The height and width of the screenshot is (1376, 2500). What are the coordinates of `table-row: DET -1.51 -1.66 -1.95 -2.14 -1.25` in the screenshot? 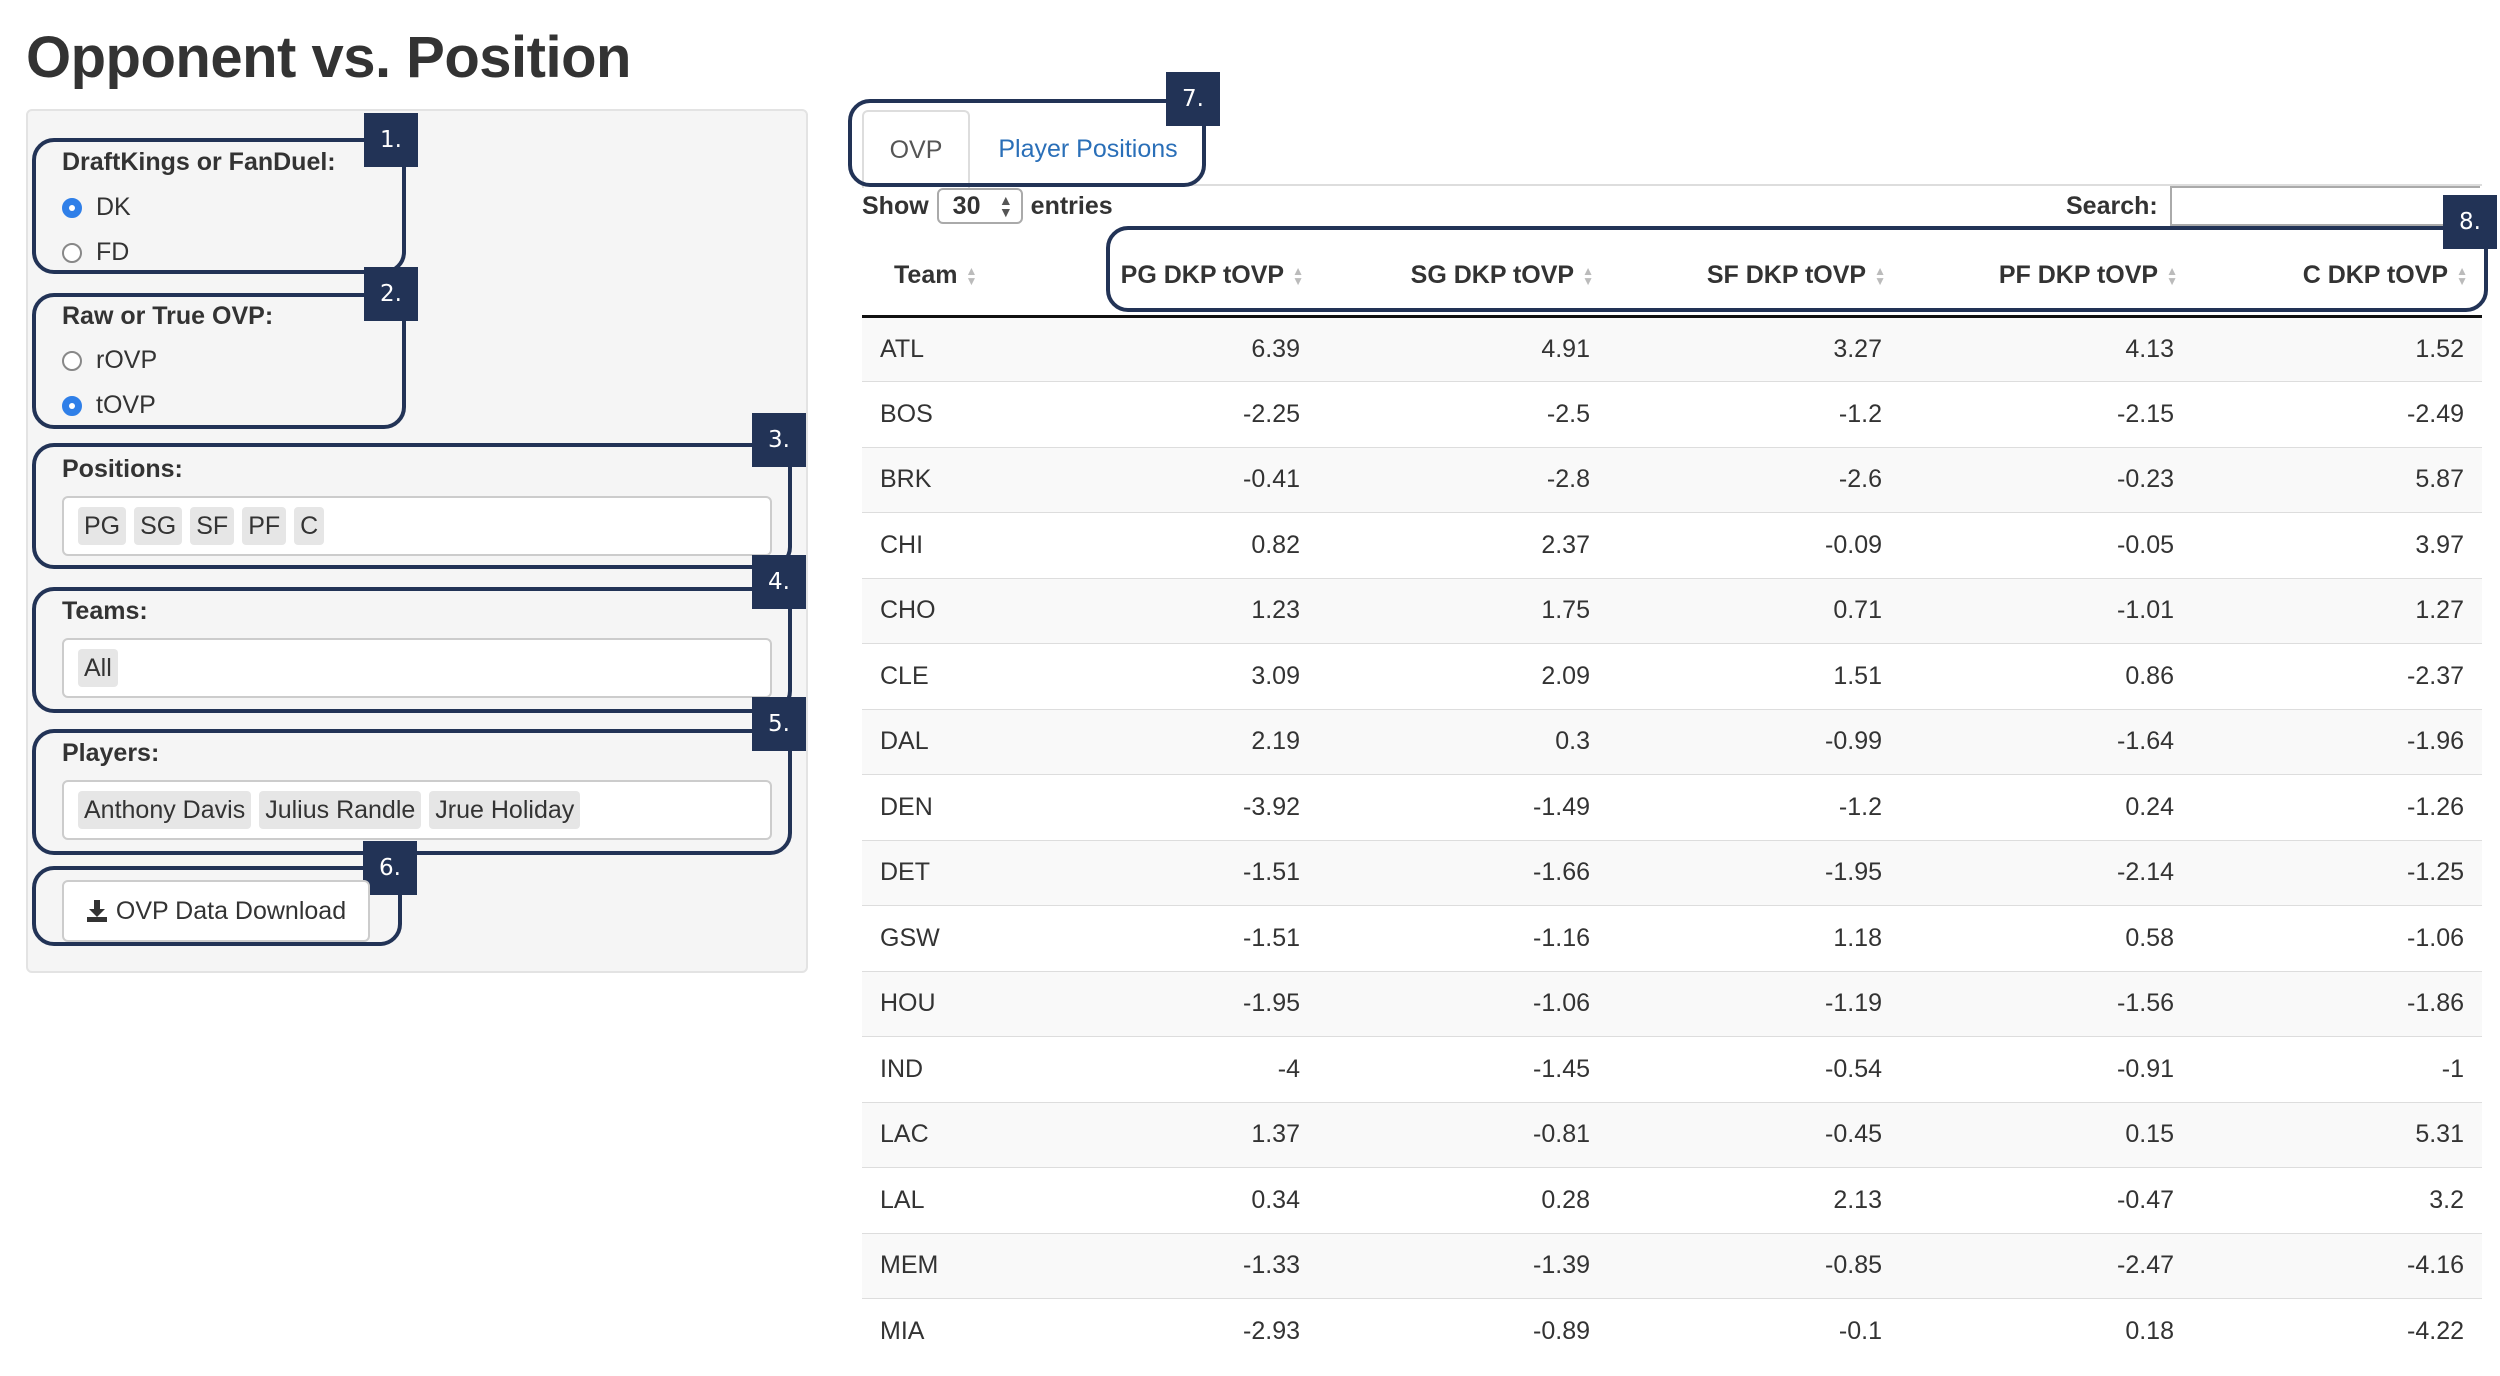 It's located at (1672, 872).